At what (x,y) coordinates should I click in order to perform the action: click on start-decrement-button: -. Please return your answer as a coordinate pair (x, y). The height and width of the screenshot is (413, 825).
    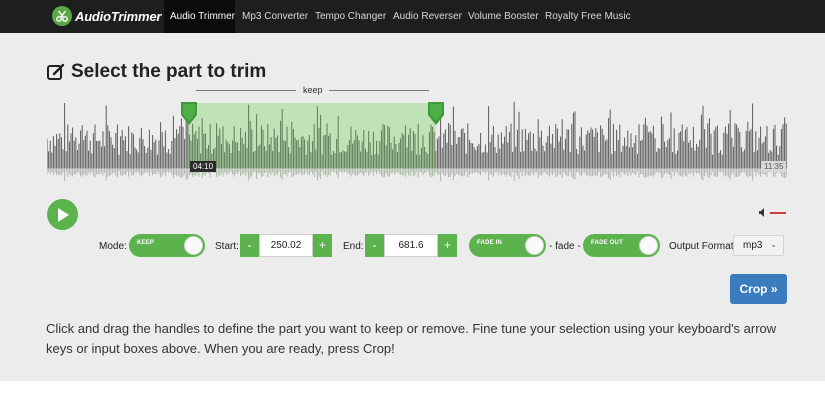
    Looking at the image, I should click on (249, 245).